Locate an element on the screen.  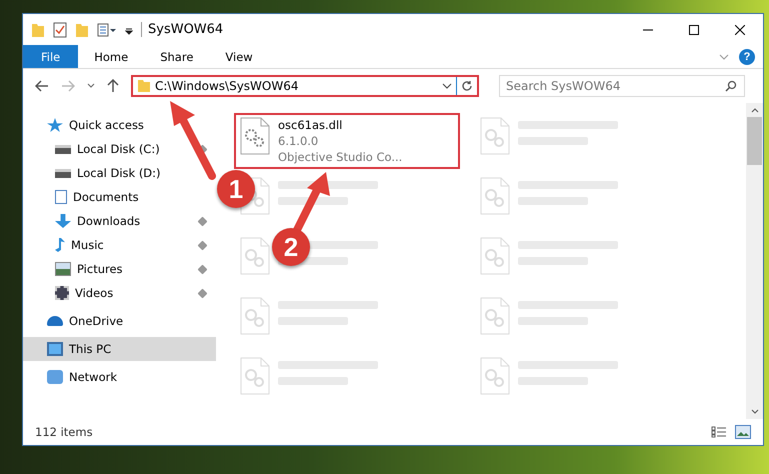
sidebar-item: OneDrive is located at coordinates (119, 321).